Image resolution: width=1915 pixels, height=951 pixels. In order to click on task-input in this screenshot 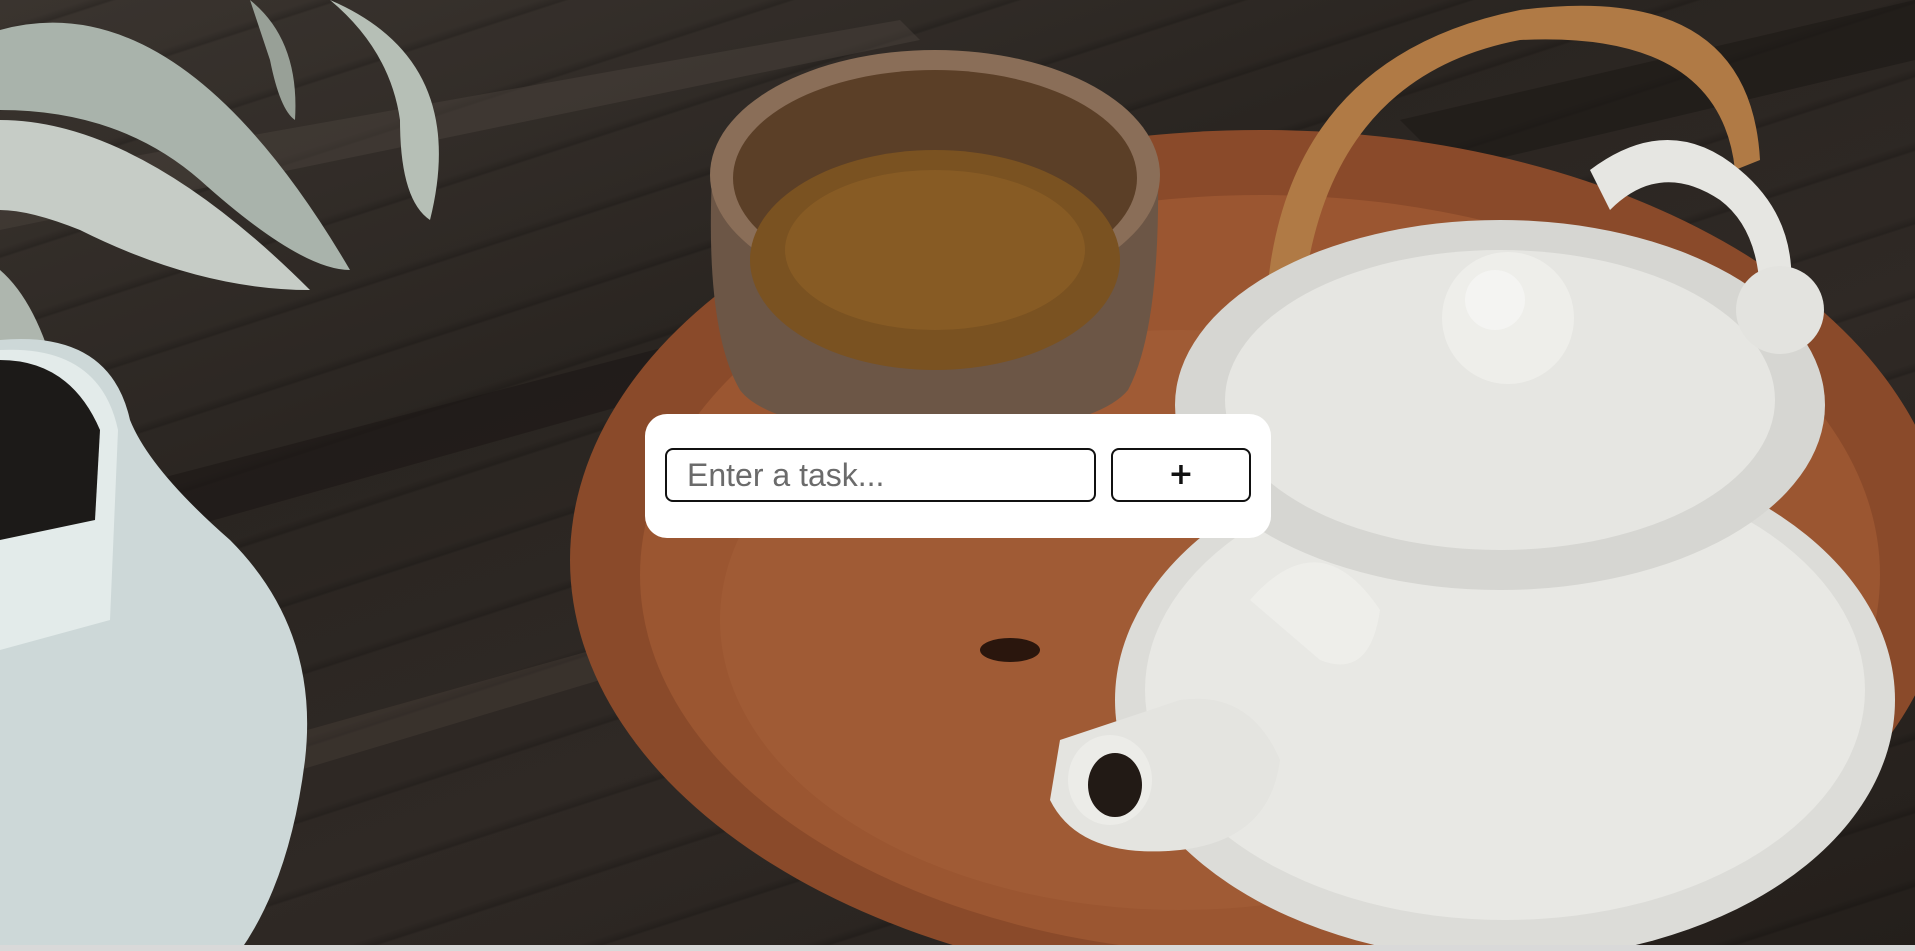, I will do `click(880, 475)`.